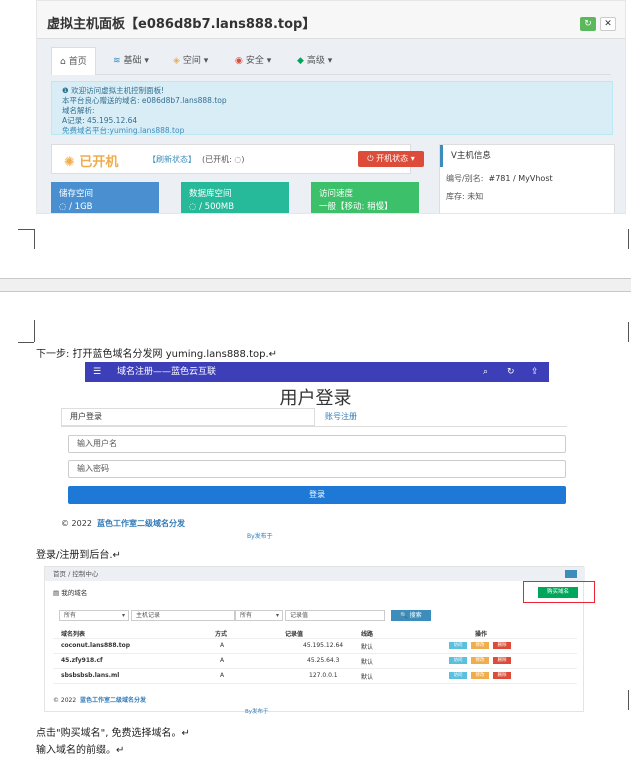 Image resolution: width=631 pixels, height=758 pixels. What do you see at coordinates (181, 24) in the screenshot?
I see `panel-title: 虚拟主机面板【e086d8b7.lans888.top】` at bounding box center [181, 24].